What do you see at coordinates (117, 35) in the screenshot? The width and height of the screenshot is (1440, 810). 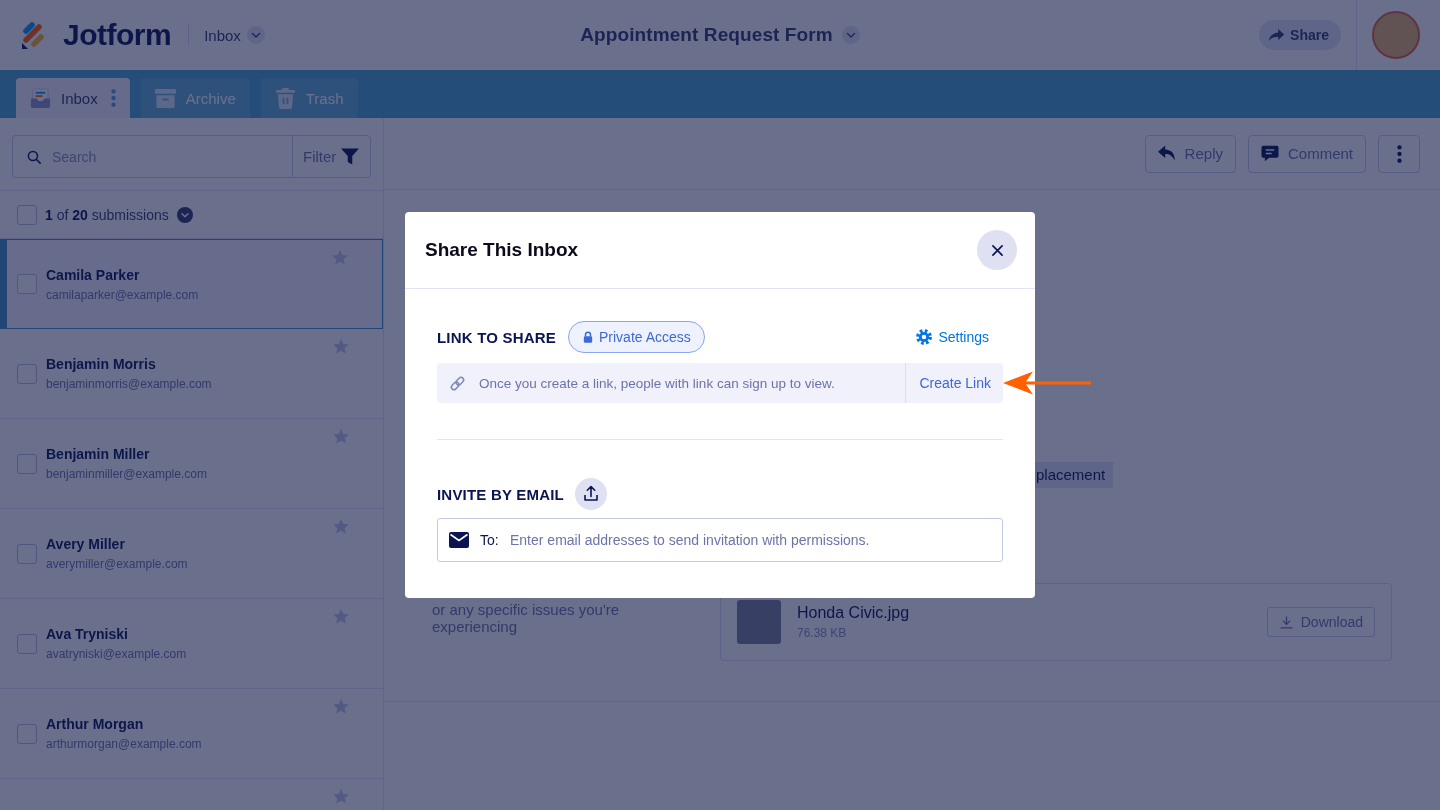 I see `logo-text: Jotform` at bounding box center [117, 35].